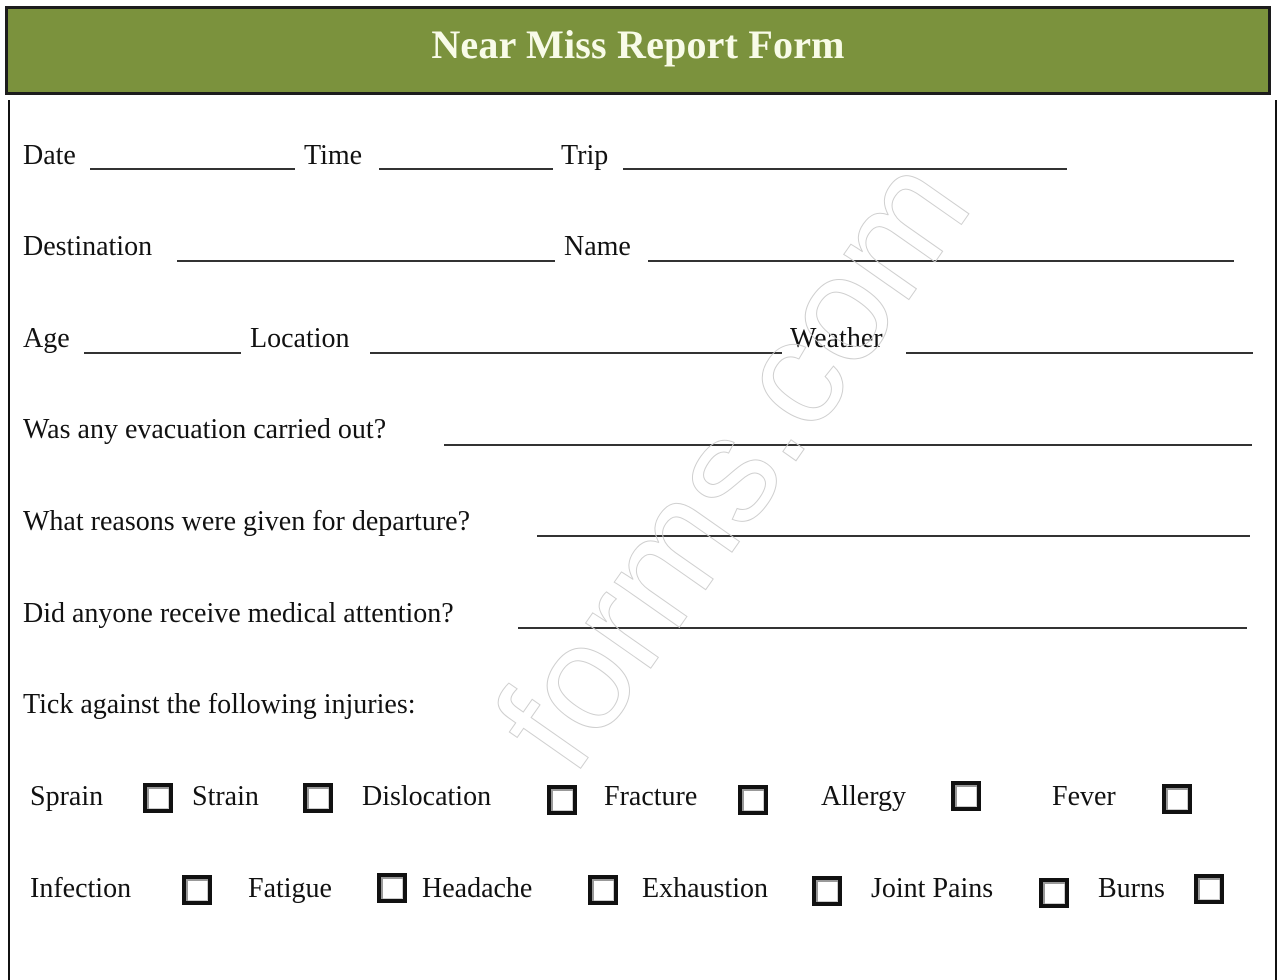 This screenshot has height=980, width=1280. I want to click on age-label: Age, so click(46, 338).